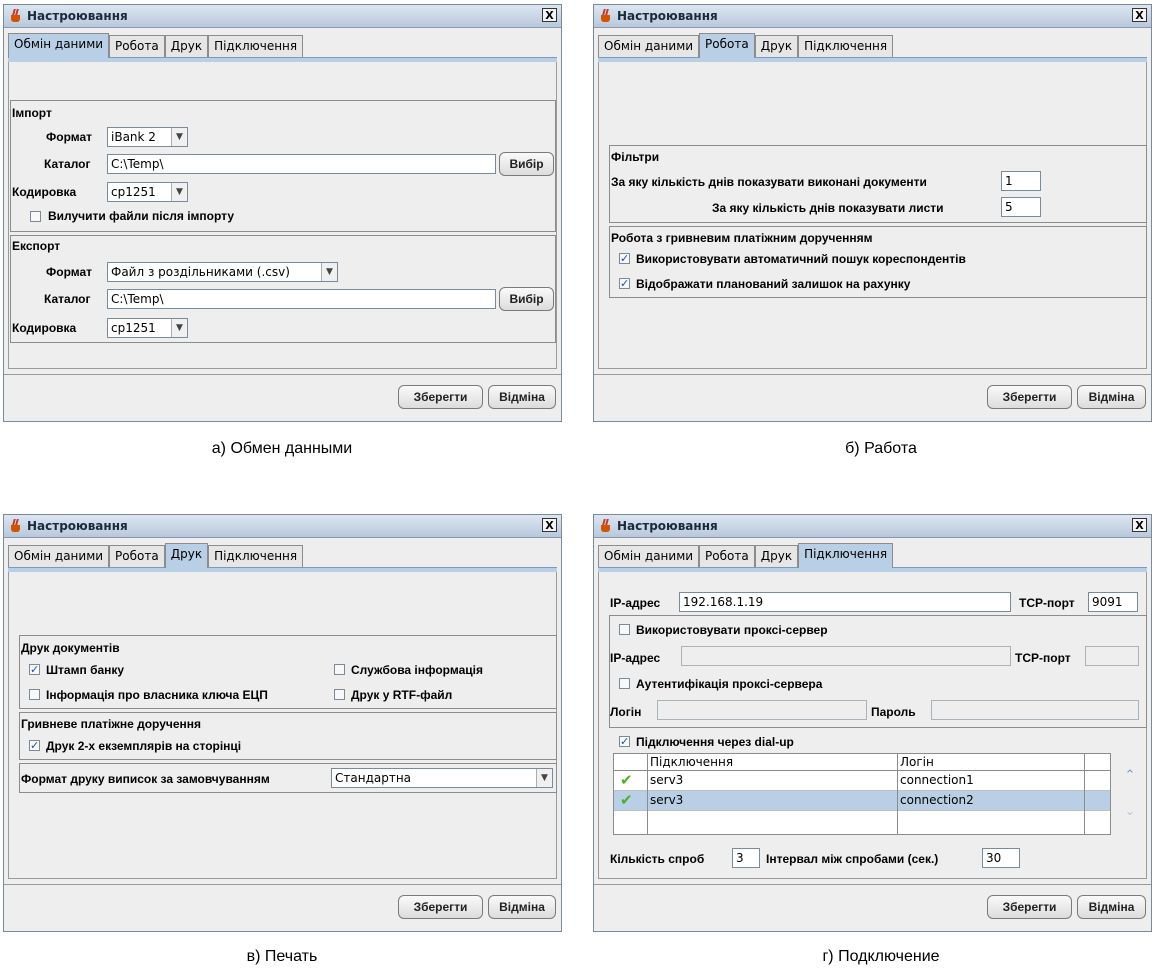 Image resolution: width=1157 pixels, height=968 pixels. What do you see at coordinates (742, 238) in the screenshot?
I see `payment-order-title: Робота з гривневим платіжним дорученням` at bounding box center [742, 238].